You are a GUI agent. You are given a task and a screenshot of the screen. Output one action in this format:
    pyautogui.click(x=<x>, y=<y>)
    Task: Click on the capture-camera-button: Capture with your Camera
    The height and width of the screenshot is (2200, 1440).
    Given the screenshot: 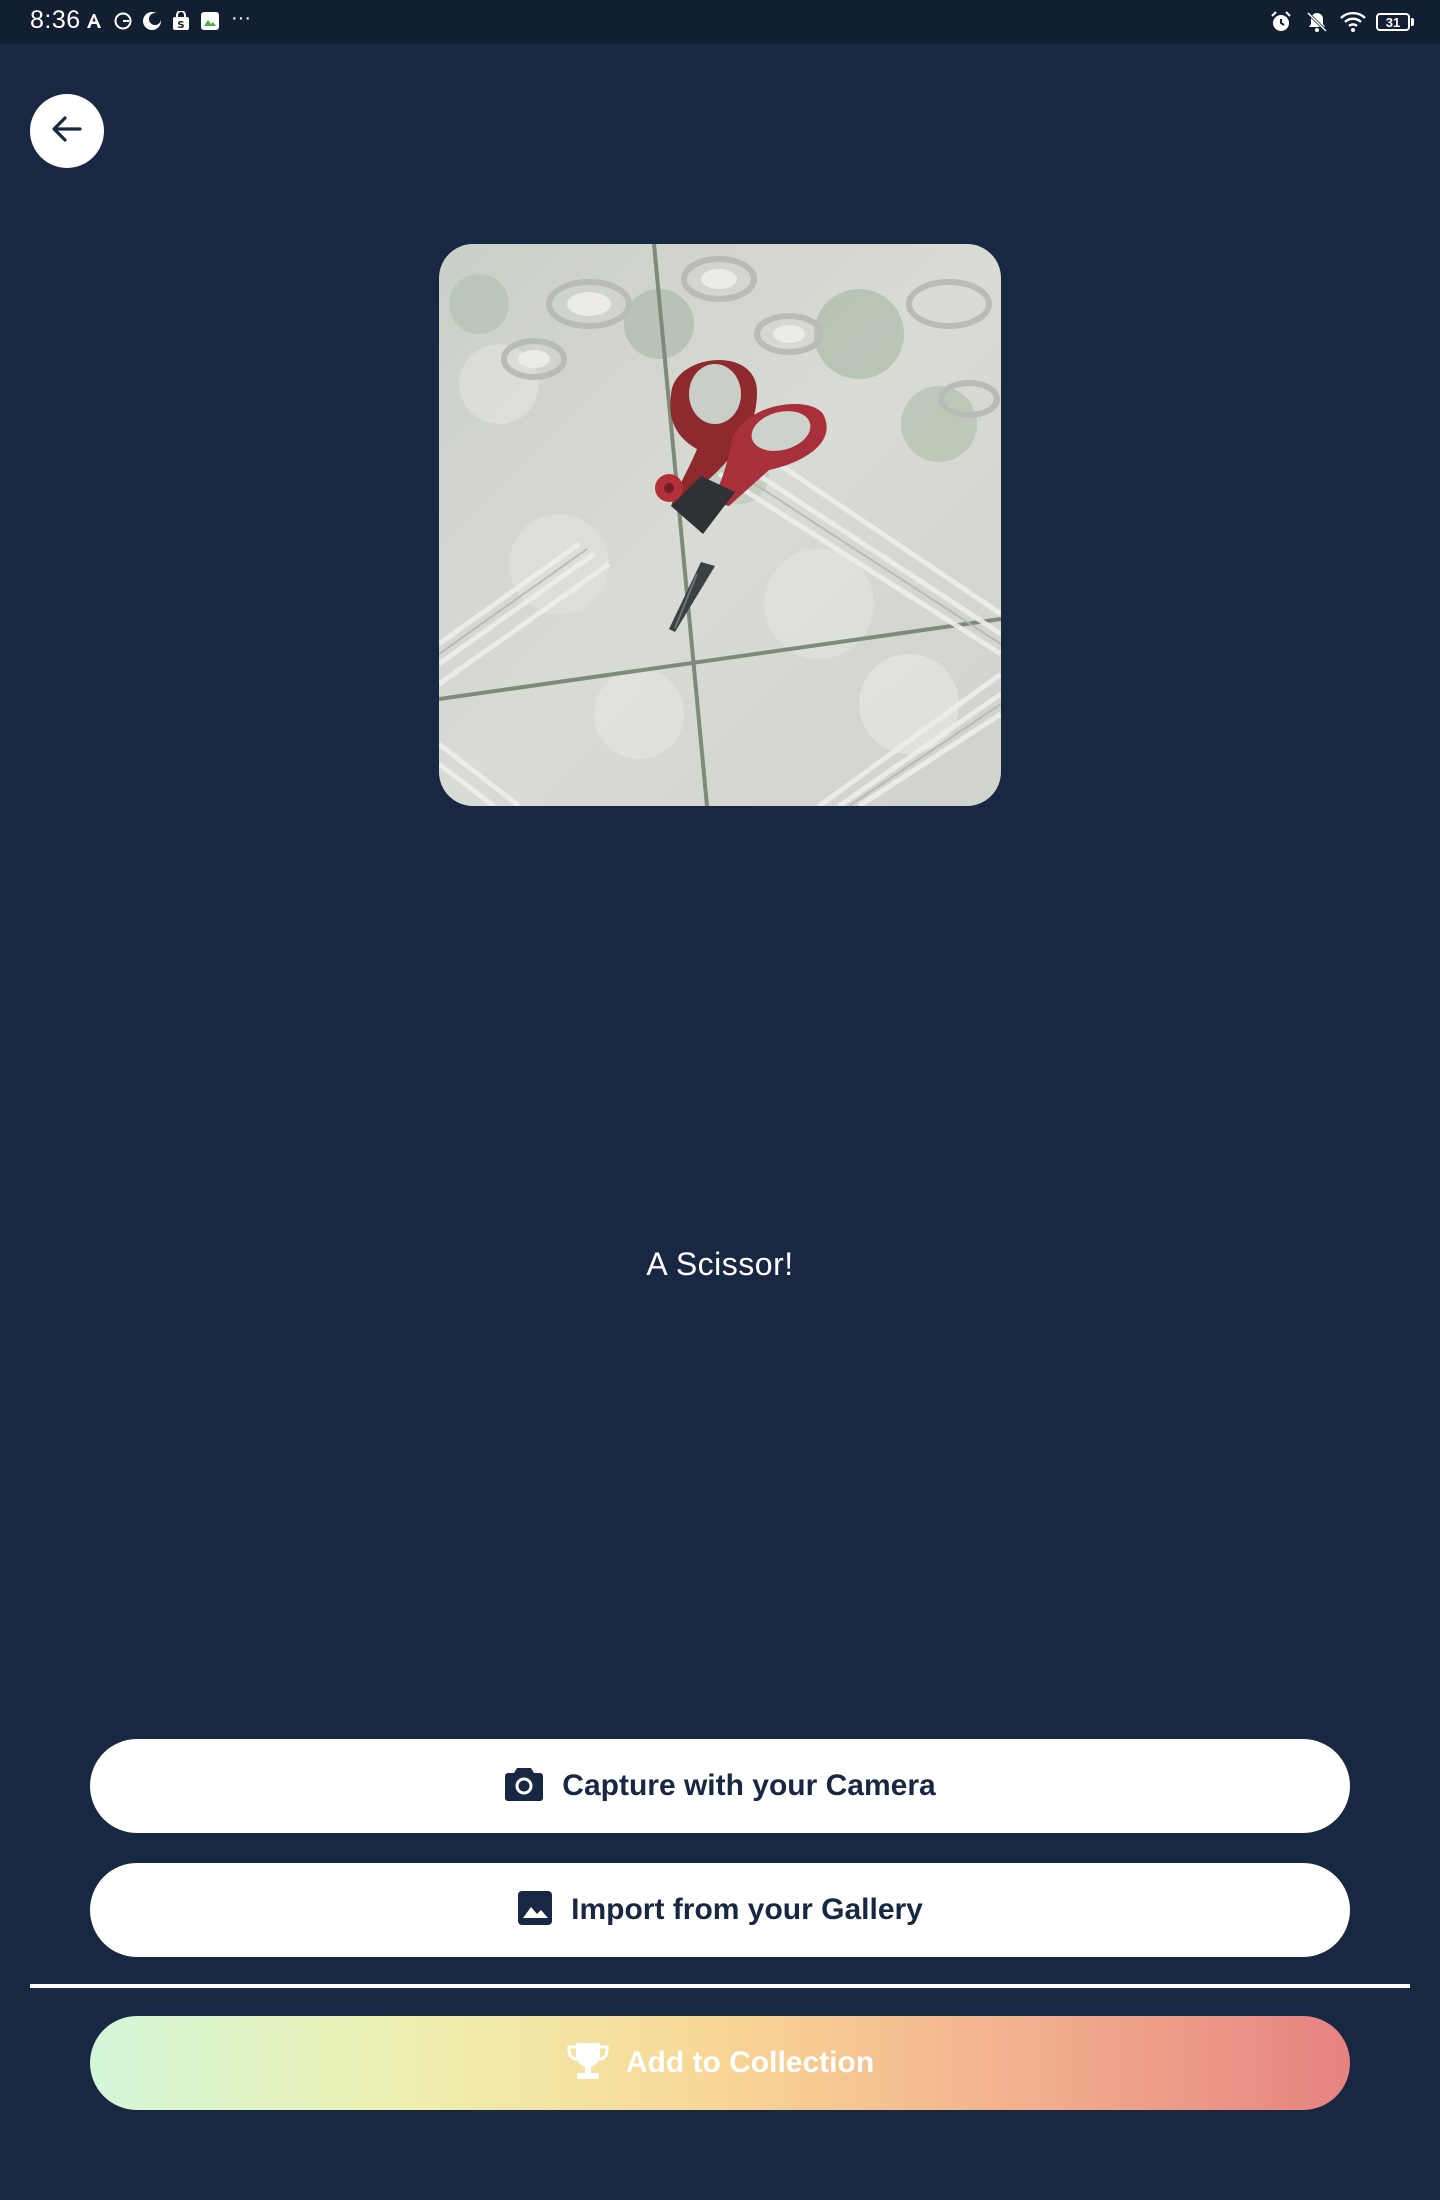 What is the action you would take?
    pyautogui.click(x=720, y=1786)
    